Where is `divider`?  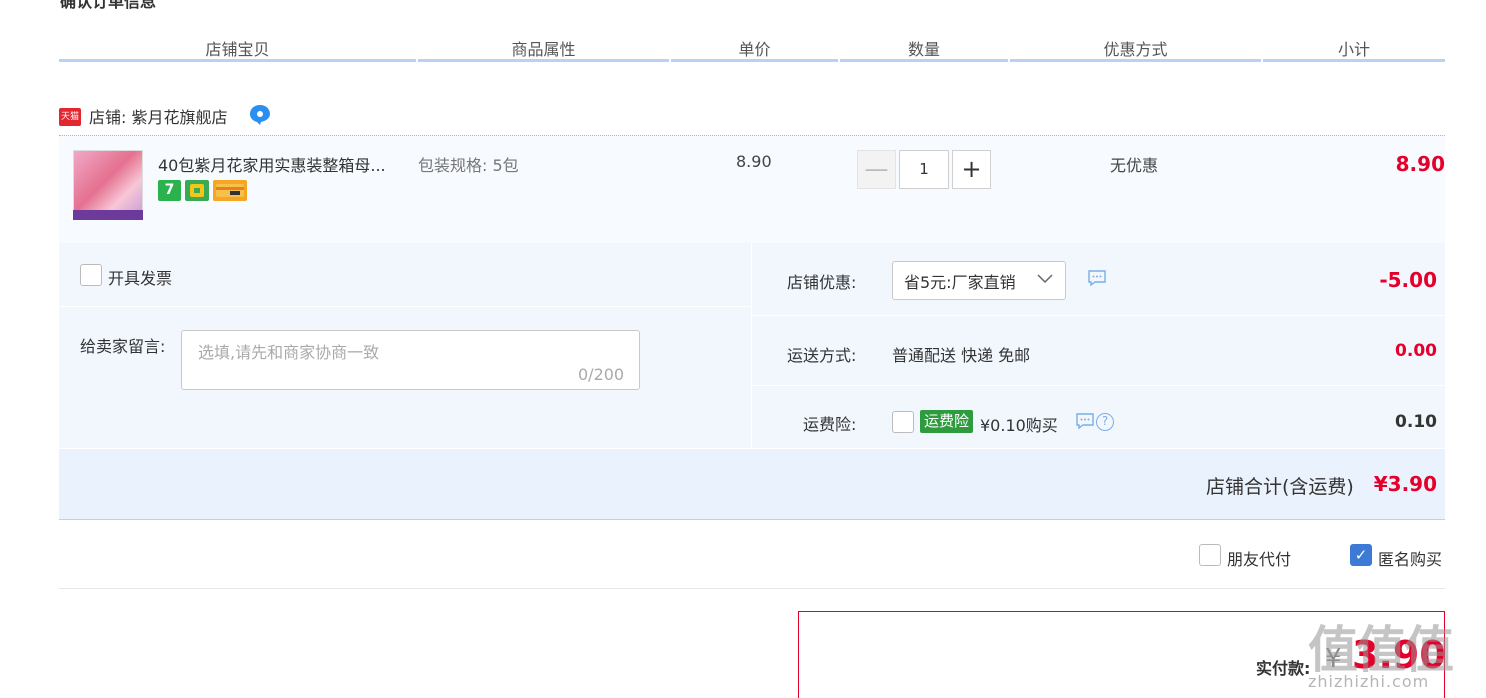
divider is located at coordinates (752, 588).